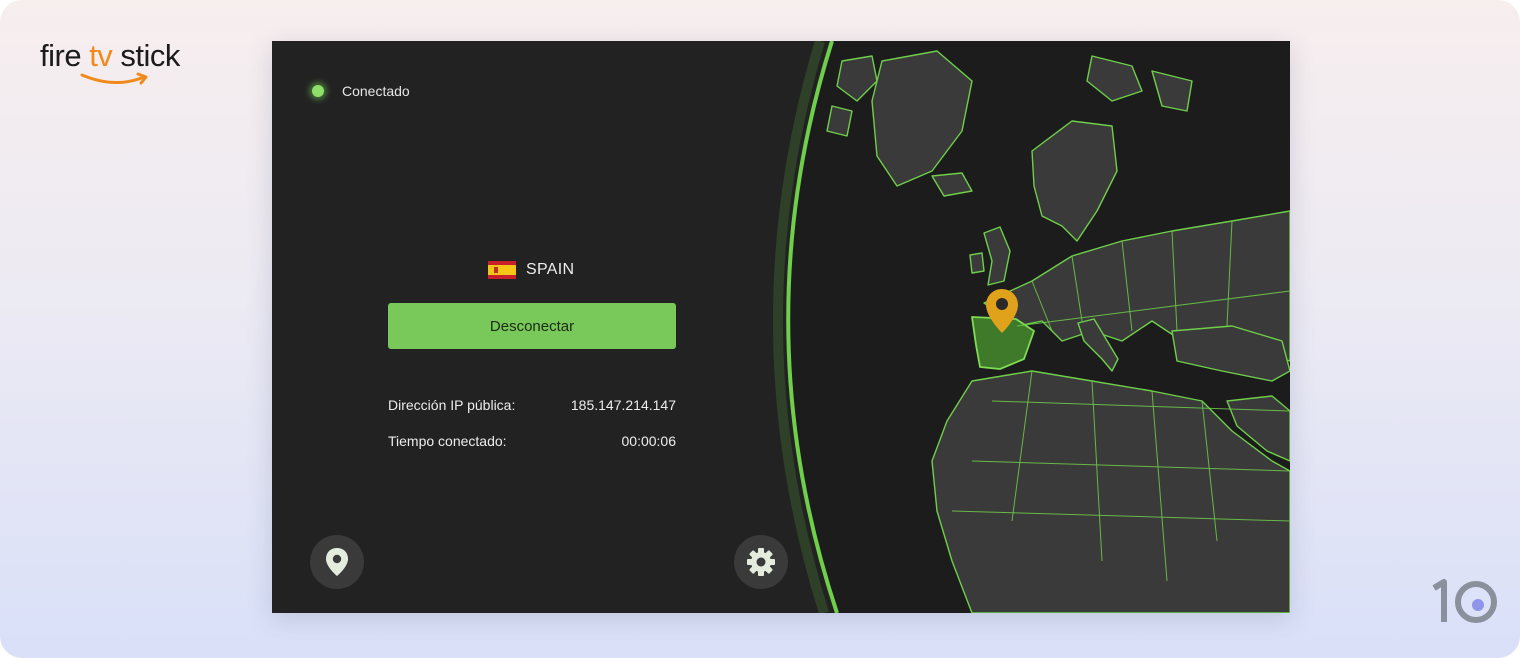 Image resolution: width=1520 pixels, height=658 pixels. Describe the element at coordinates (447, 441) in the screenshot. I see `time-label: Tiempo conectado:` at that location.